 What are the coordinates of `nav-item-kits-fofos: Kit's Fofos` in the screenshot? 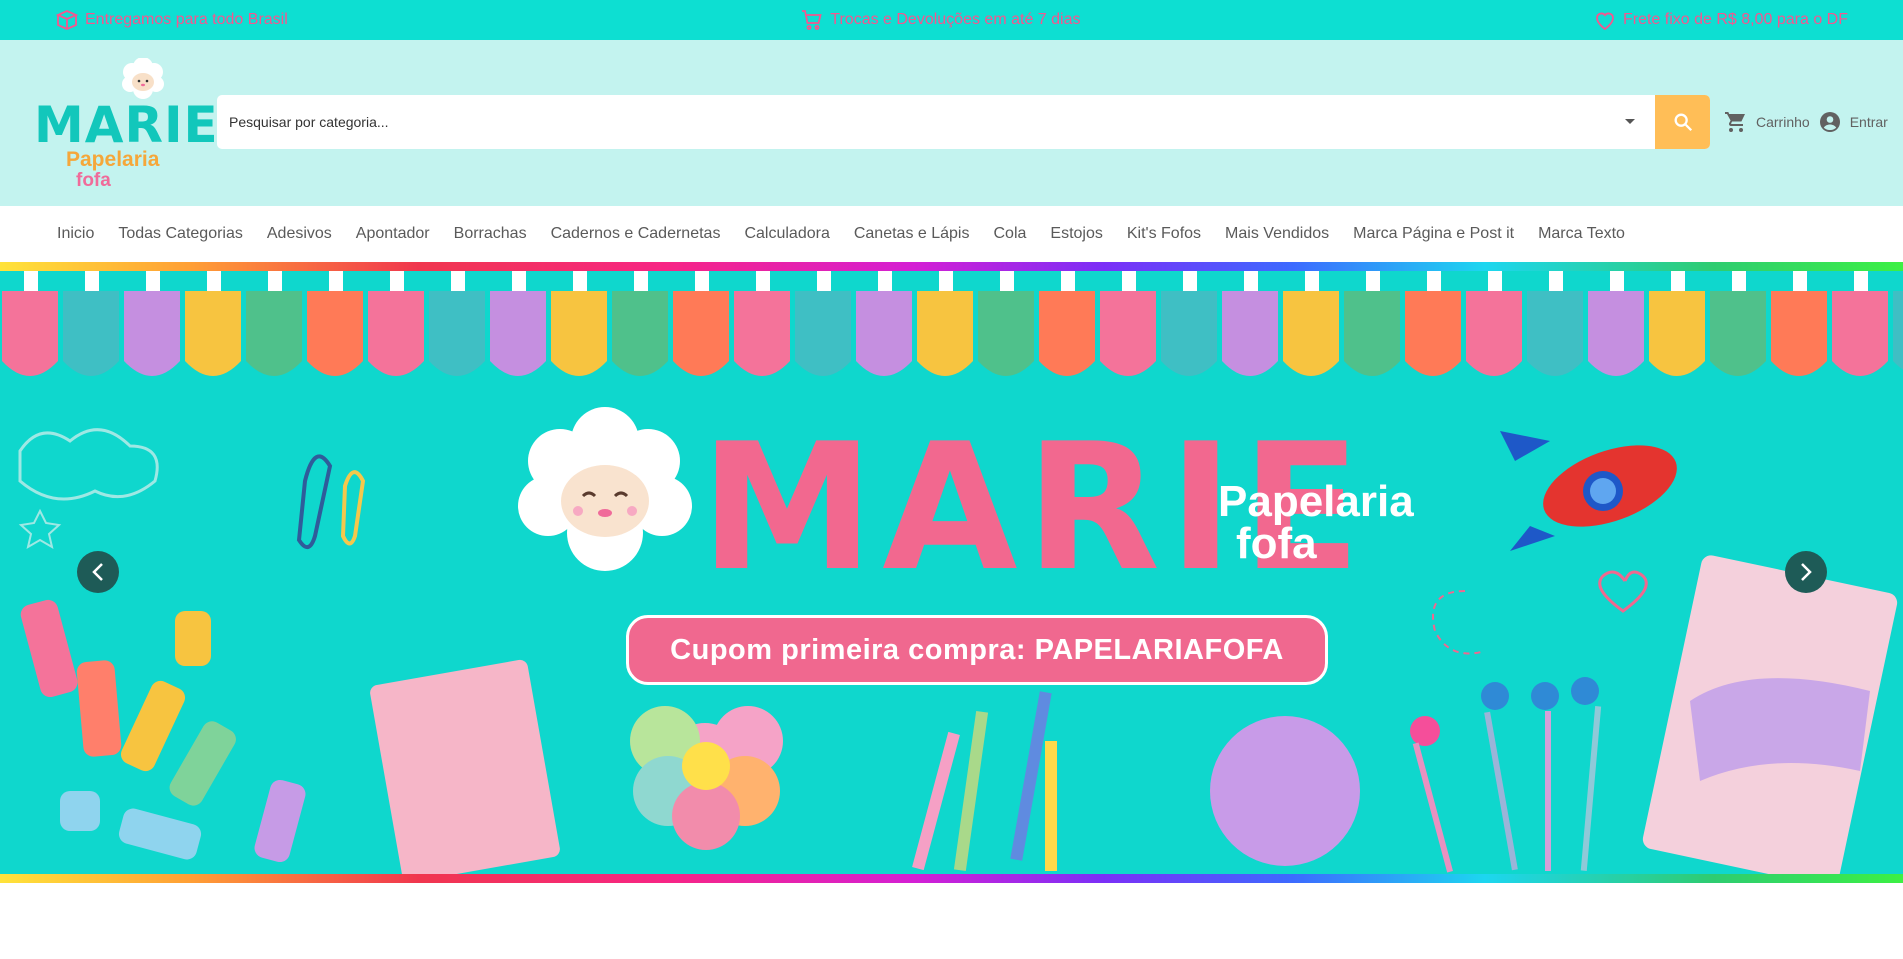 It's located at (1164, 234).